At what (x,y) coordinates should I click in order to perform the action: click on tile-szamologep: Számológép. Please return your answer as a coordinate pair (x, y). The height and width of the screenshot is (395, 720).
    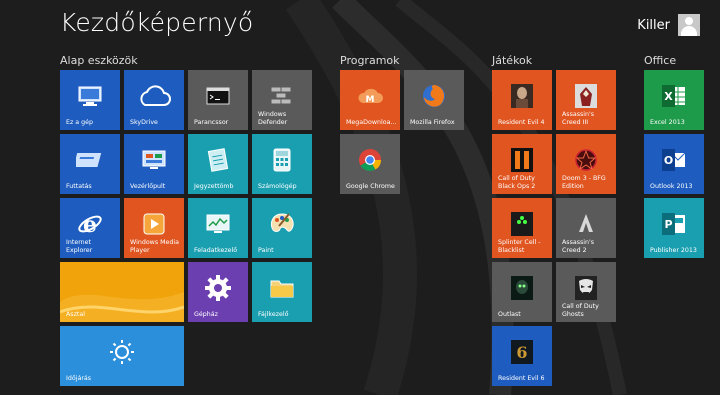
    Looking at the image, I should click on (282, 164).